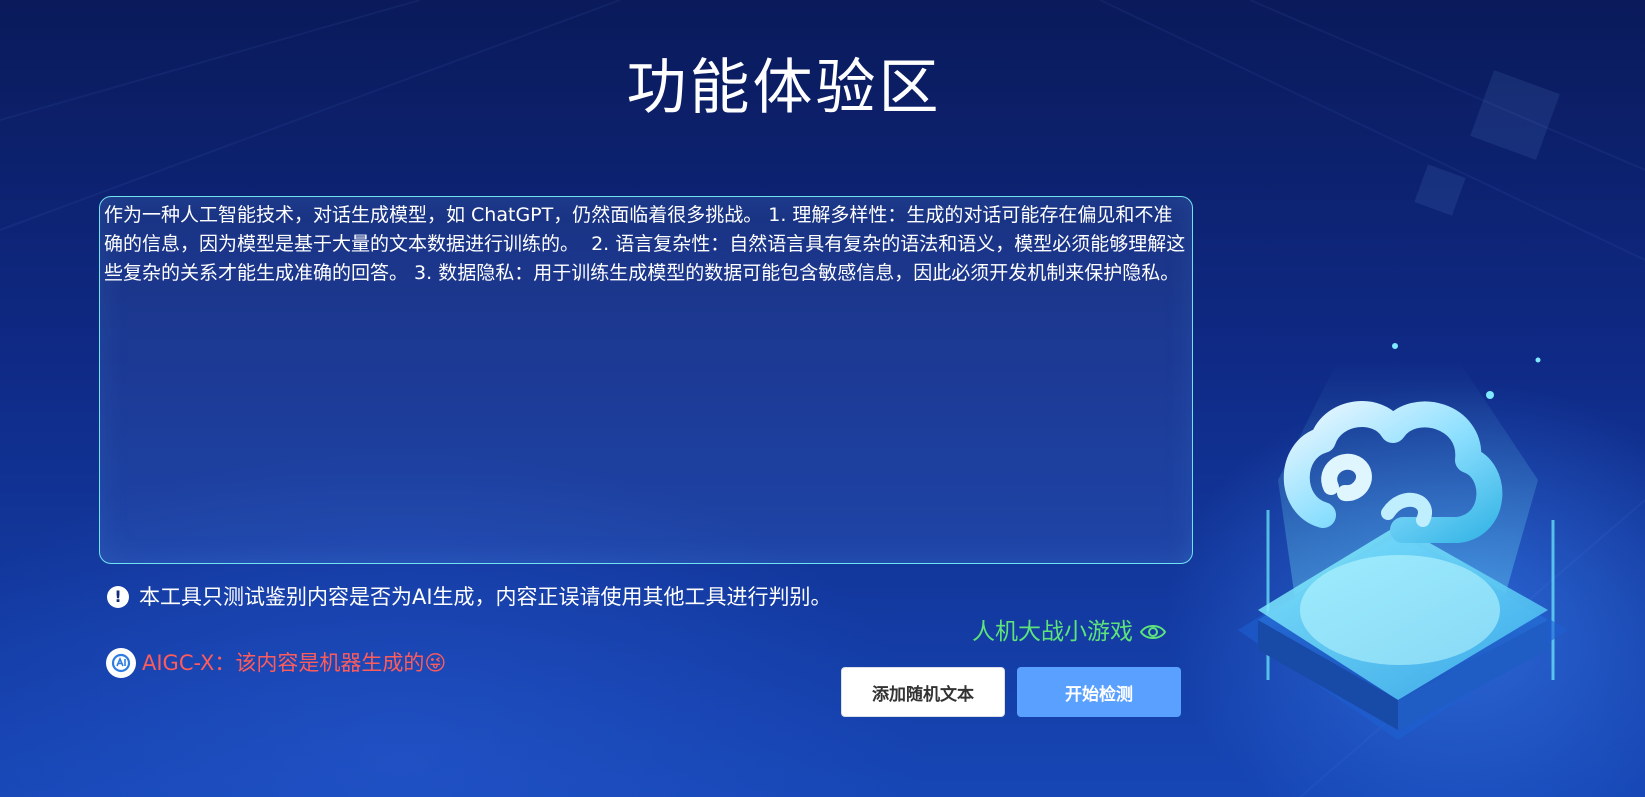 Image resolution: width=1645 pixels, height=797 pixels. I want to click on game-link: 人机大战小游戏, so click(1069, 632).